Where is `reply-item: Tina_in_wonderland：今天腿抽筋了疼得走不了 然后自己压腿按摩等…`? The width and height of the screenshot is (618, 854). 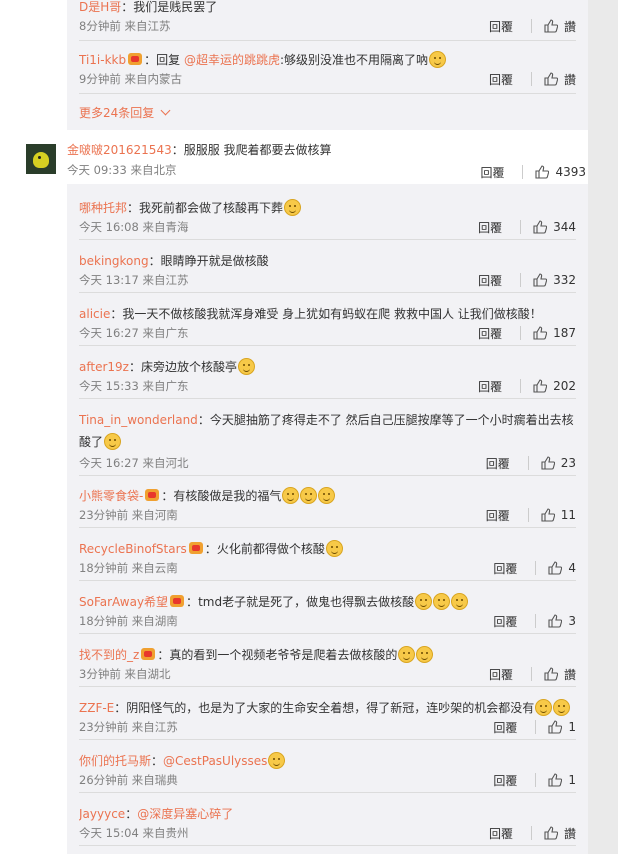
reply-item: Tina_in_wonderland：今天腿抽筋了疼得走不了 然后自己压腿按摩等… is located at coordinates (327, 440).